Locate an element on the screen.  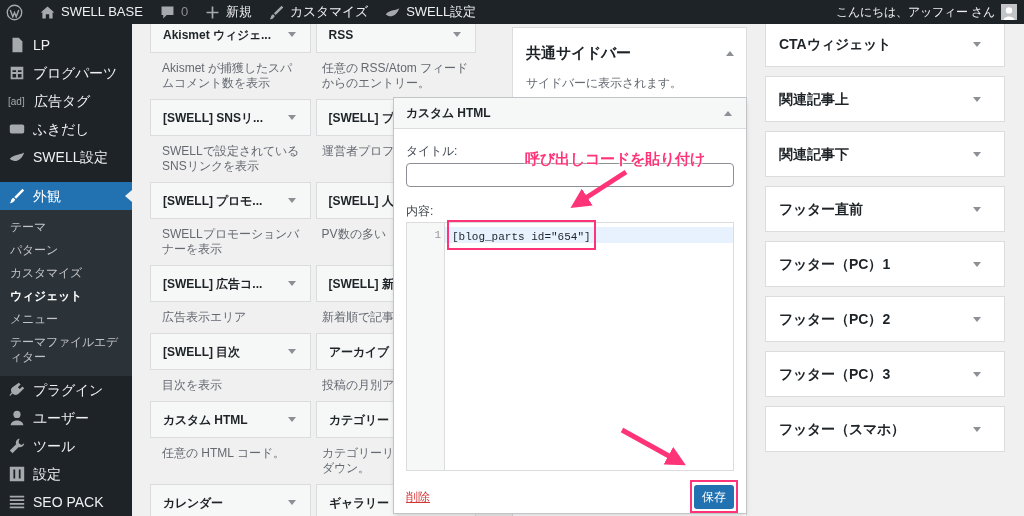
widget-description: PV数の多い is located at coordinates (353, 234).